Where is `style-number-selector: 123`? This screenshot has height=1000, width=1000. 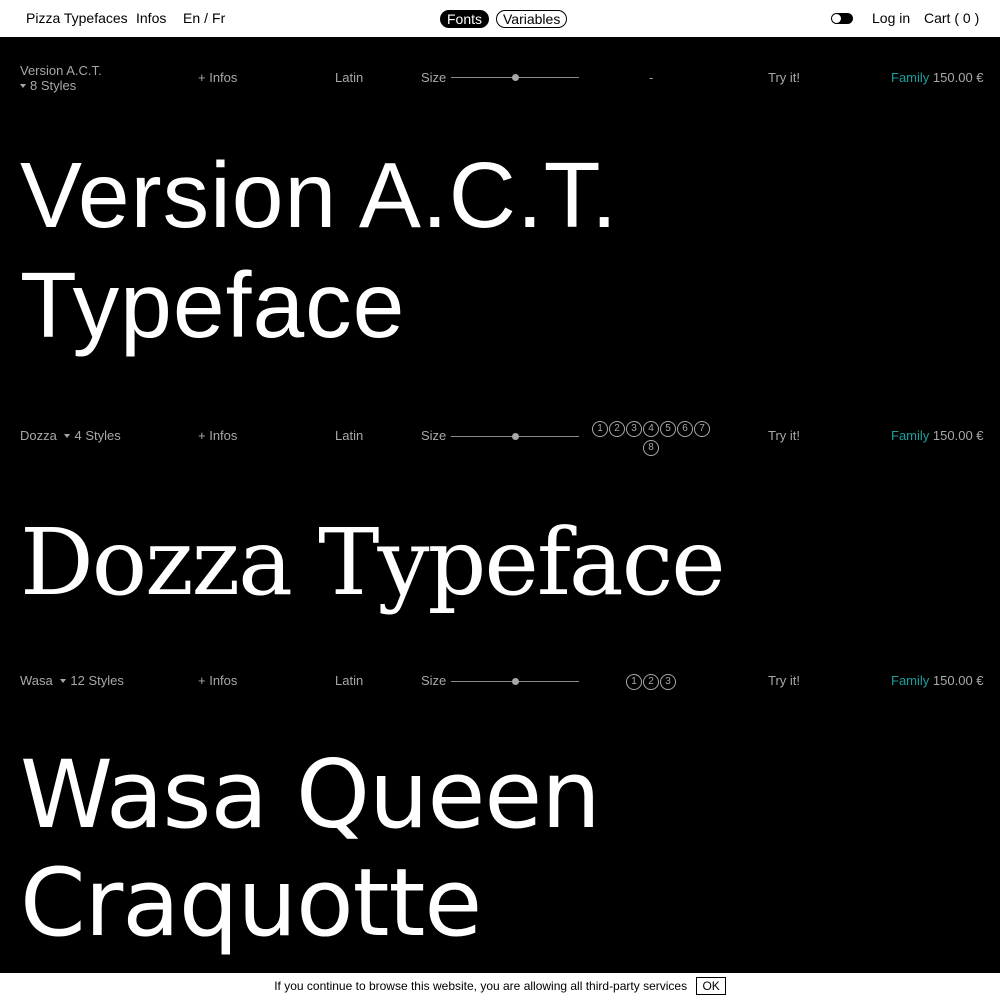
style-number-selector: 123 is located at coordinates (651, 680).